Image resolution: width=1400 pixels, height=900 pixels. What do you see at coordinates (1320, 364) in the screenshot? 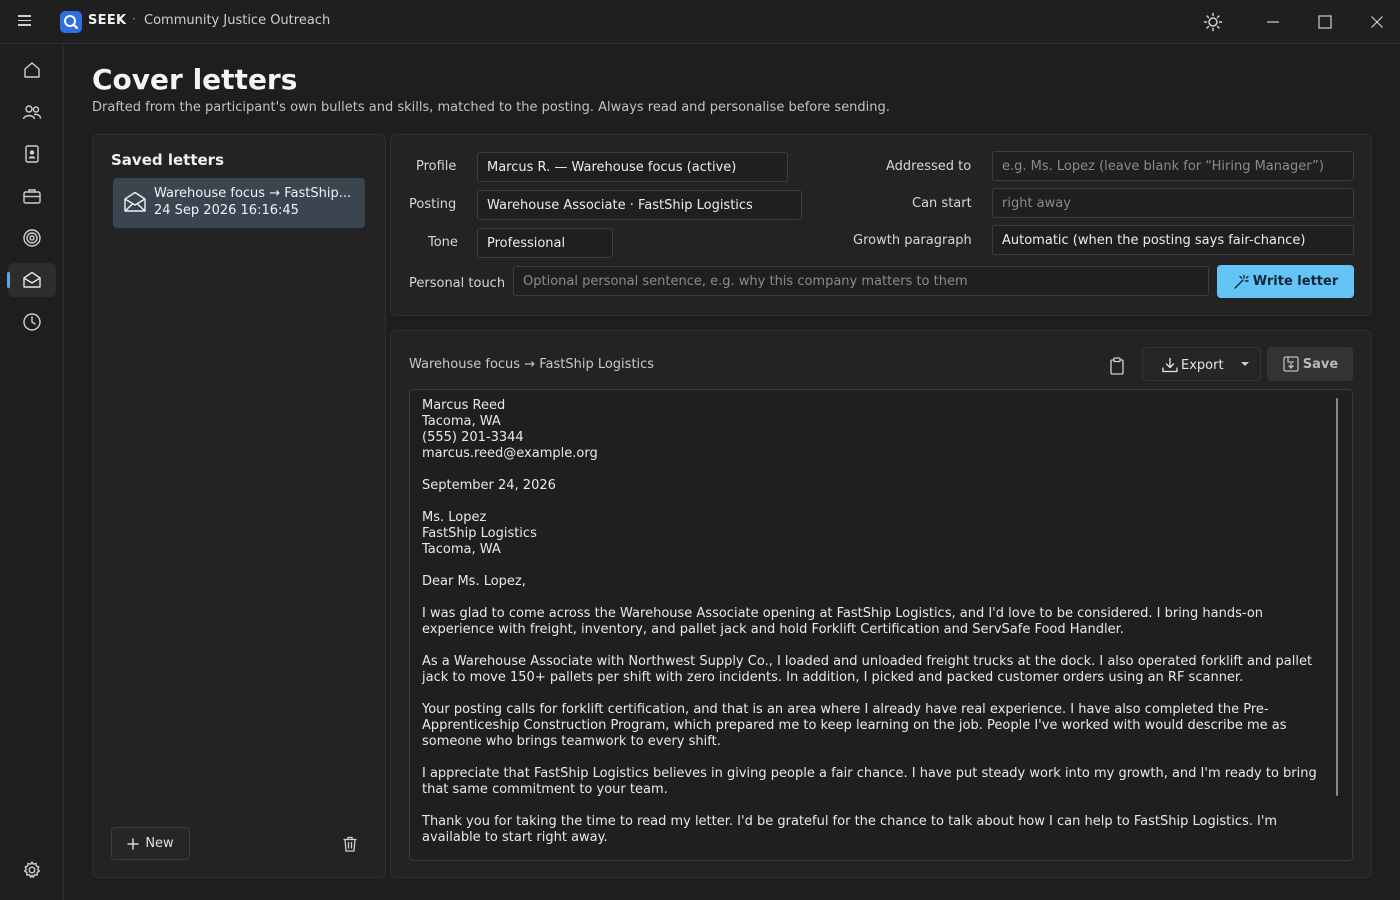
I see `save-label: Save` at bounding box center [1320, 364].